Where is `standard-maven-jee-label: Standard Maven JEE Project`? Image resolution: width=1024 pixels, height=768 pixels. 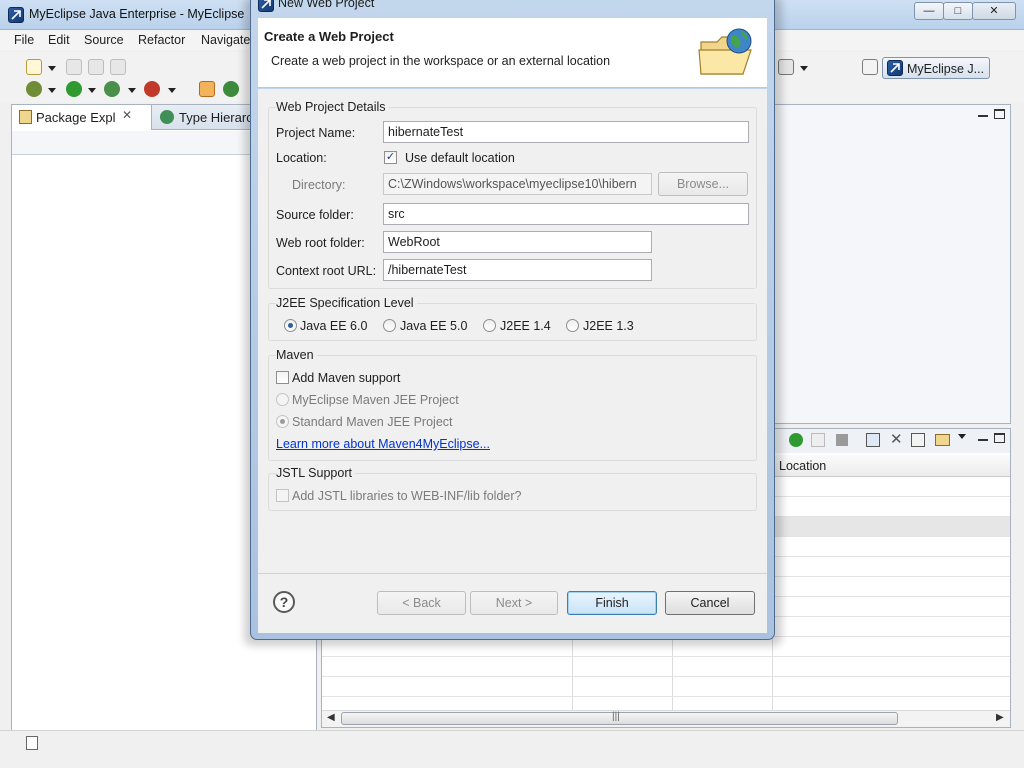 standard-maven-jee-label: Standard Maven JEE Project is located at coordinates (372, 422).